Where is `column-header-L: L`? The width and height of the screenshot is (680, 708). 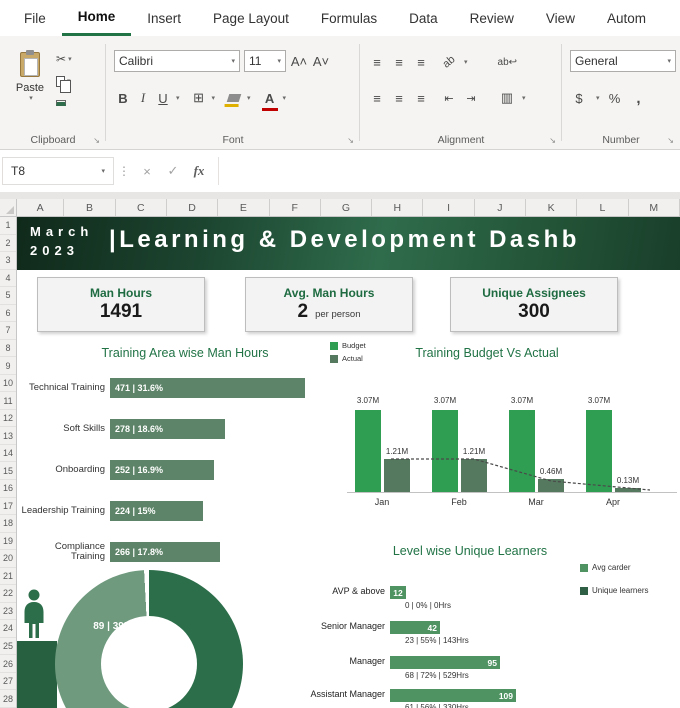 column-header-L: L is located at coordinates (603, 207).